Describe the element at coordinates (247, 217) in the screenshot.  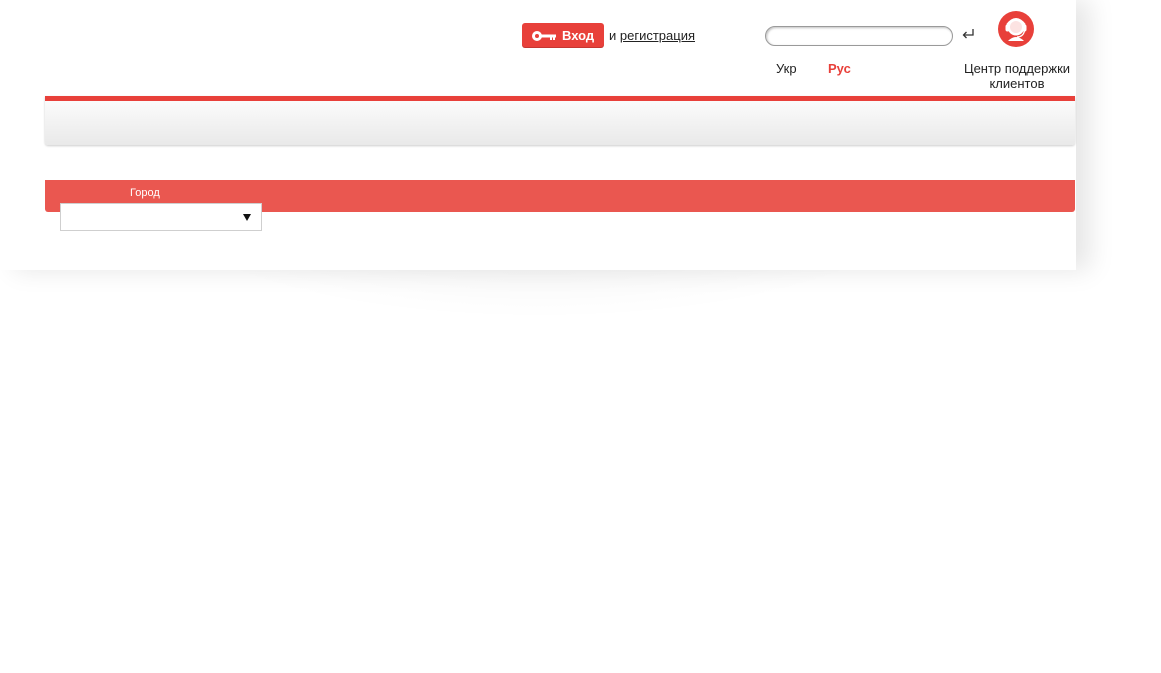
I see `dropdown-arrow-icon` at that location.